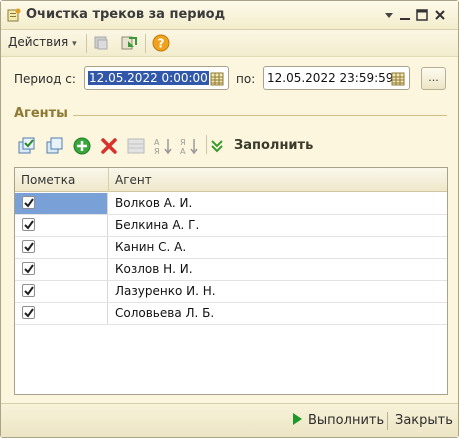 The width and height of the screenshot is (459, 438). What do you see at coordinates (38, 42) in the screenshot?
I see `actions-label: Действия` at bounding box center [38, 42].